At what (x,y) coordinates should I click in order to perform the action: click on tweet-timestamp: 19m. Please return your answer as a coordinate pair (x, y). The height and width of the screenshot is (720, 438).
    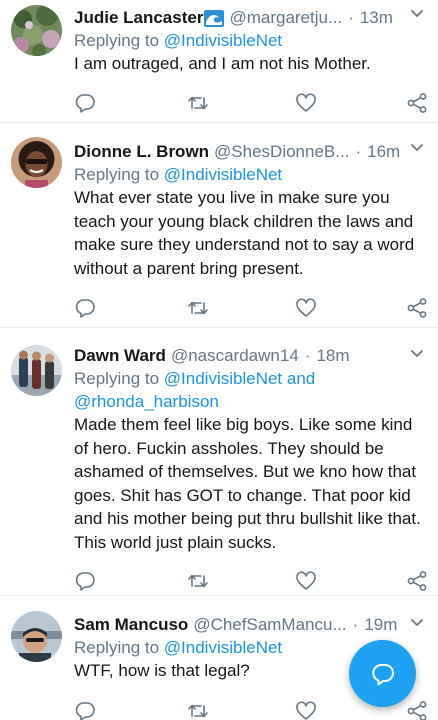
    Looking at the image, I should click on (380, 625).